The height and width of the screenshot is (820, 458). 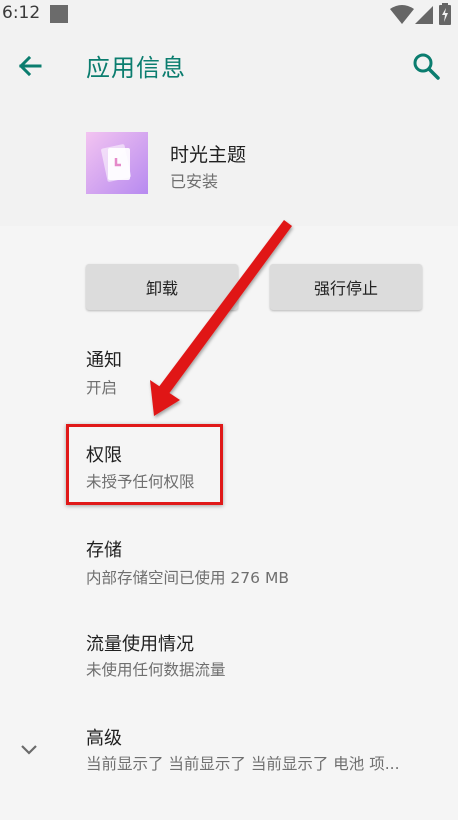 What do you see at coordinates (445, 14) in the screenshot?
I see `battery-charging-icon` at bounding box center [445, 14].